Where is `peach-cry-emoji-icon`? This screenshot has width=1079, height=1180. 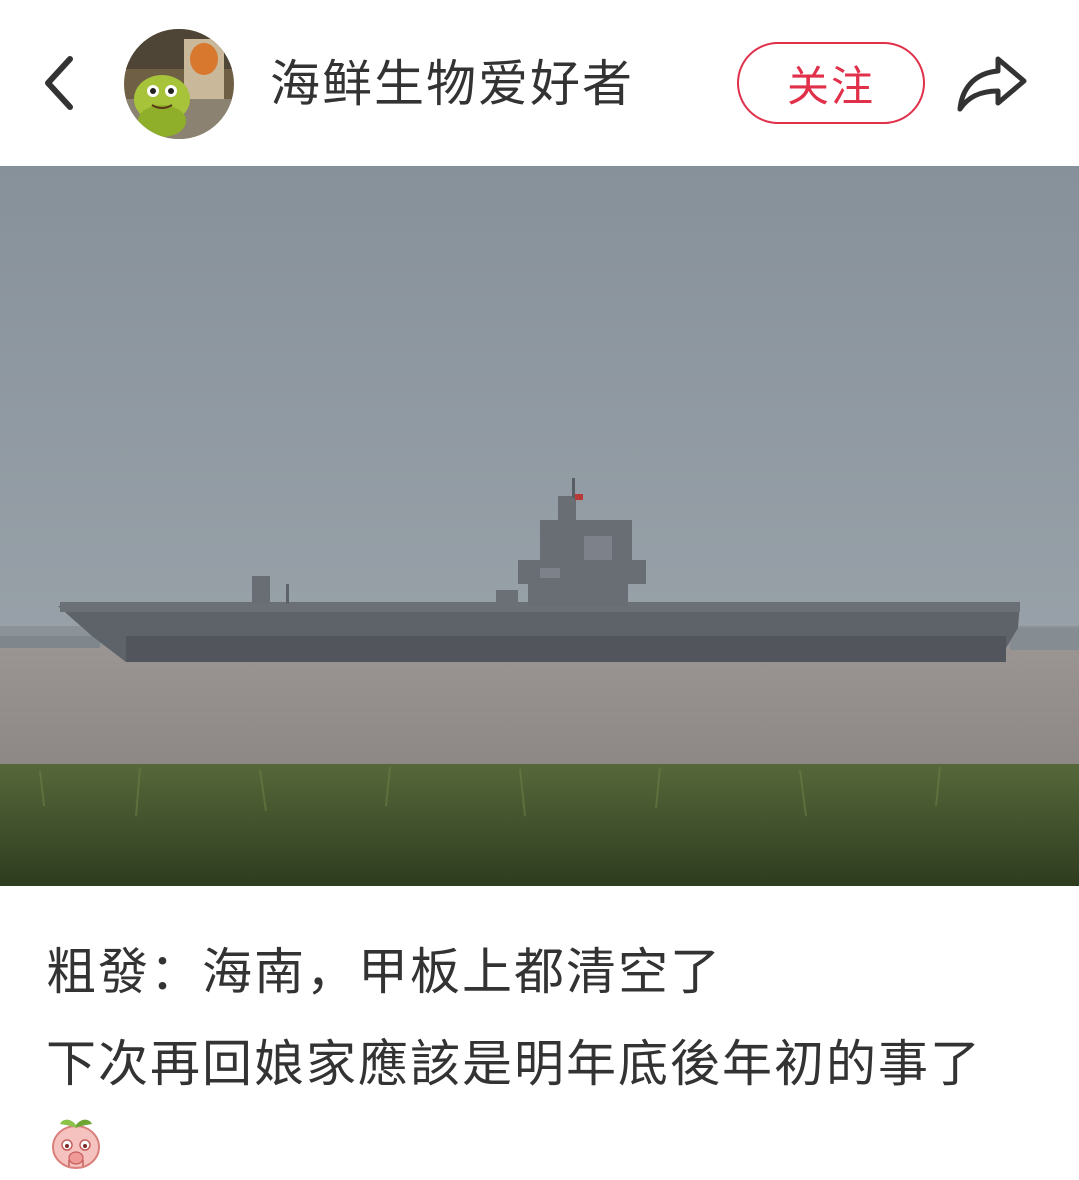 peach-cry-emoji-icon is located at coordinates (76, 1142).